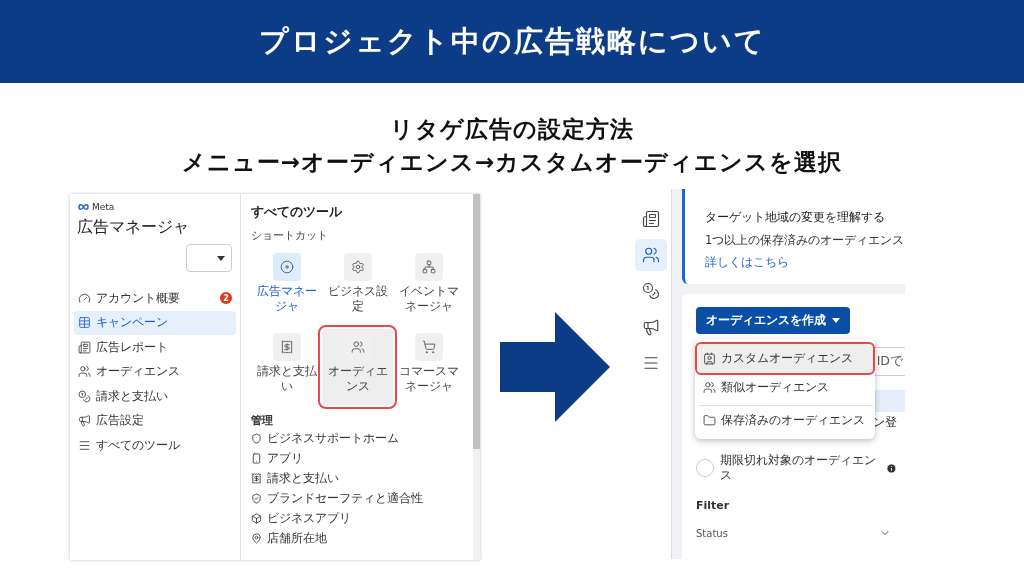  Describe the element at coordinates (132, 347) in the screenshot. I see `nav-label: 広告レポート` at that location.